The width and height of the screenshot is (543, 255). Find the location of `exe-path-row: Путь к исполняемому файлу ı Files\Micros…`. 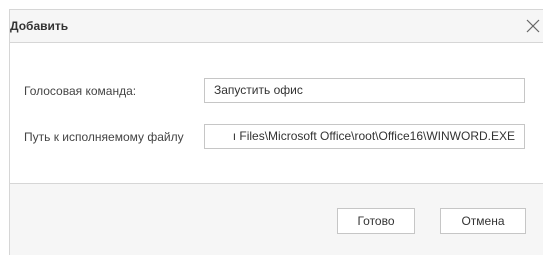

exe-path-row: Путь к исполняемому файлу ı Files\Micros… is located at coordinates (276, 137).